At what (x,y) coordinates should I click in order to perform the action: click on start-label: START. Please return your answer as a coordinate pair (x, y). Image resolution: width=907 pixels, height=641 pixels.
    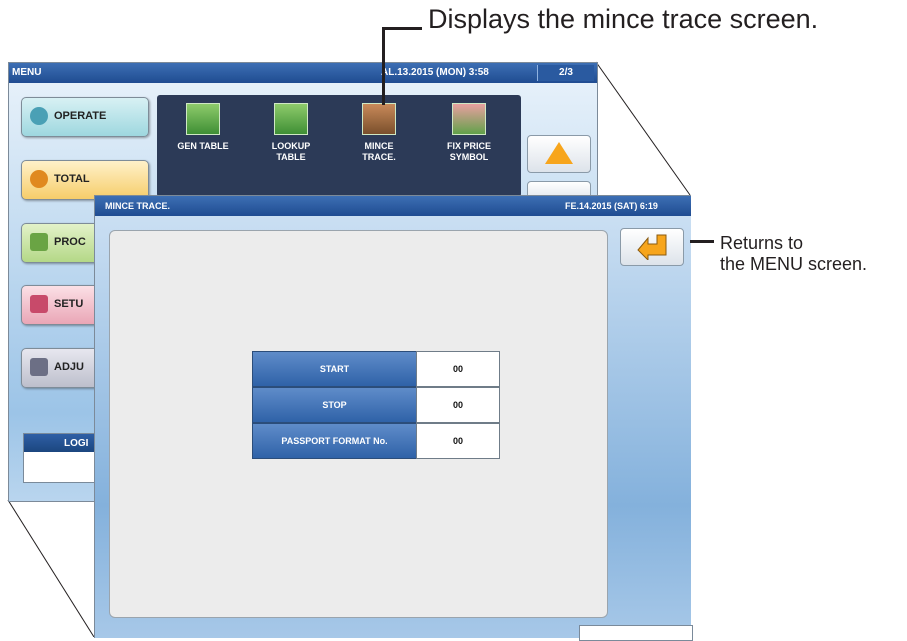
    Looking at the image, I should click on (334, 369).